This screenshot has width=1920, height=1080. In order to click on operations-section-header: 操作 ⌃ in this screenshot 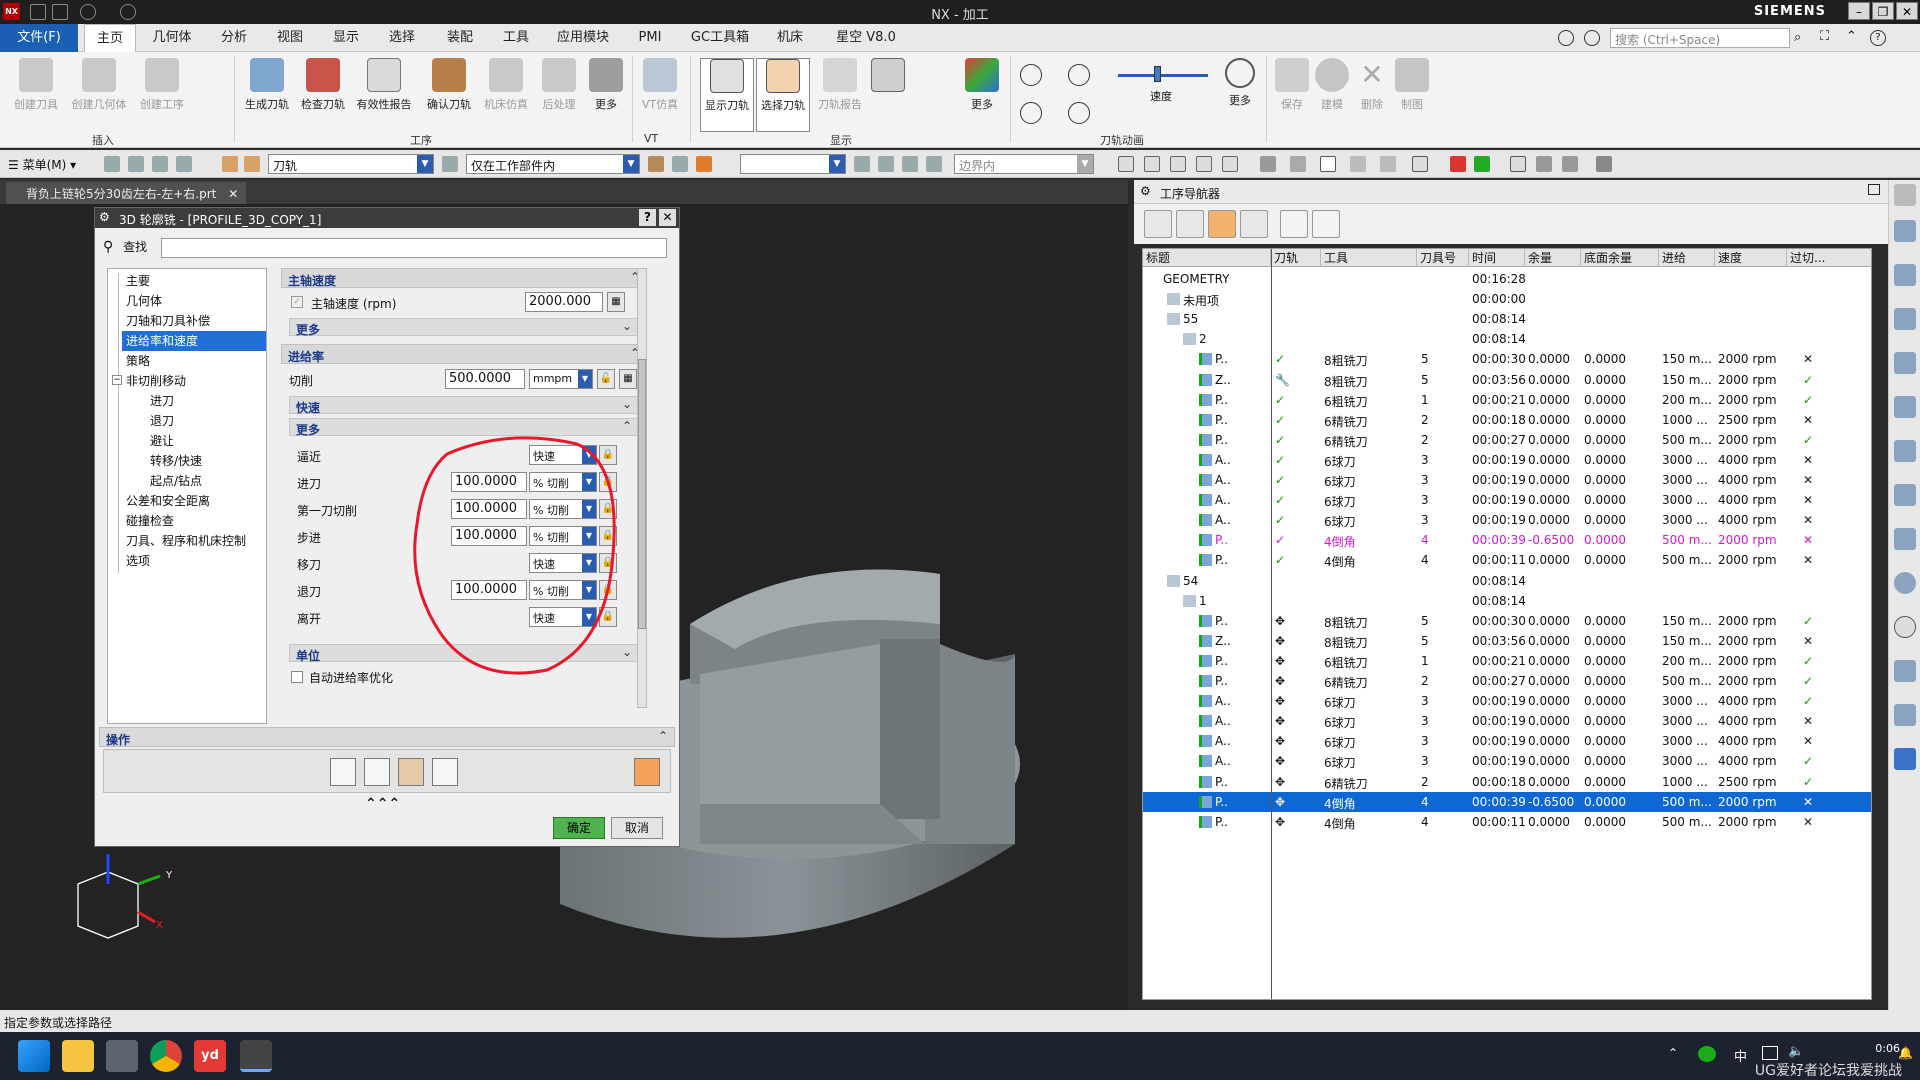, I will do `click(387, 737)`.